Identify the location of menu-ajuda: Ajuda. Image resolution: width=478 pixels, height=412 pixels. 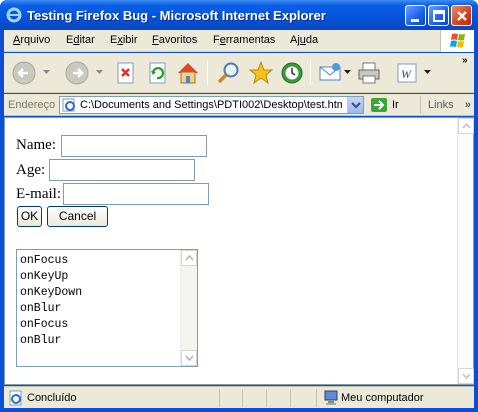
(304, 40).